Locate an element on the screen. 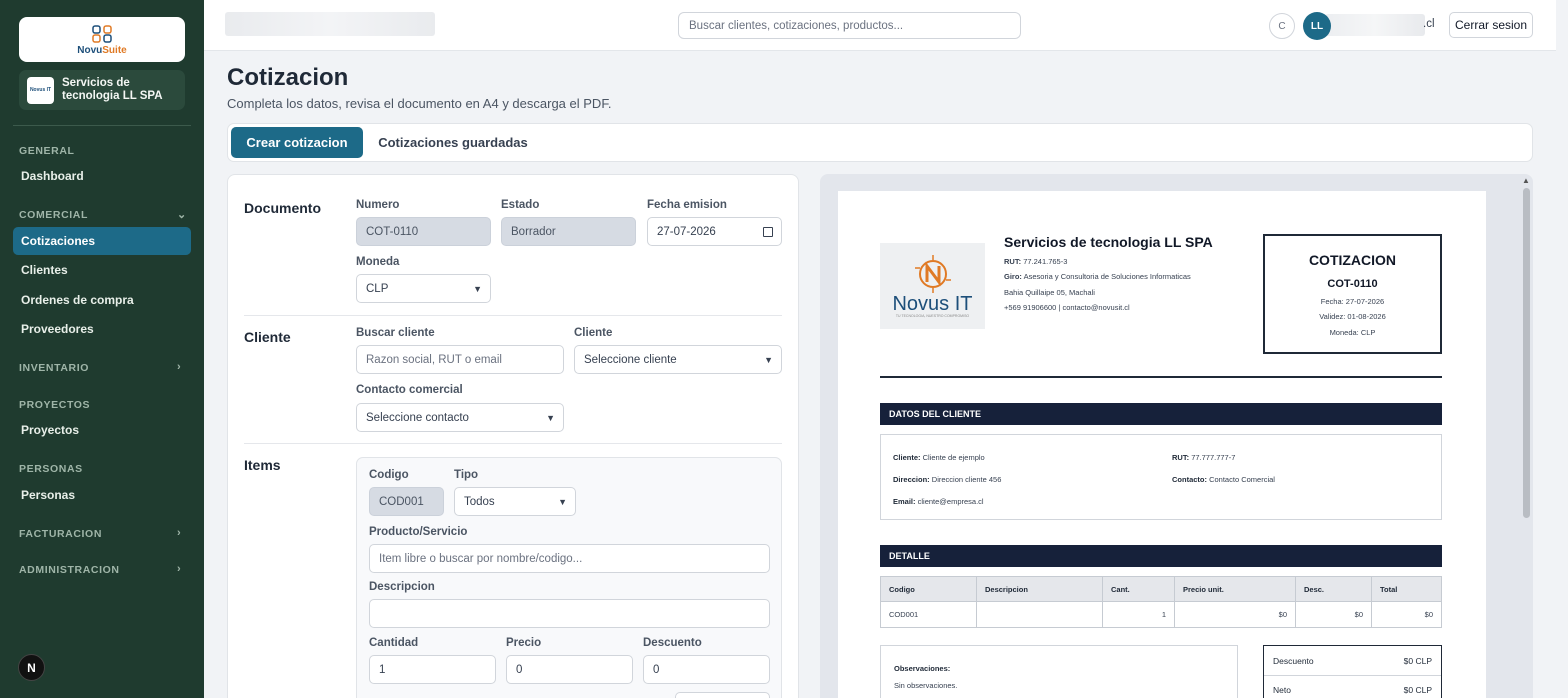  sidebar-divider is located at coordinates (102, 125).